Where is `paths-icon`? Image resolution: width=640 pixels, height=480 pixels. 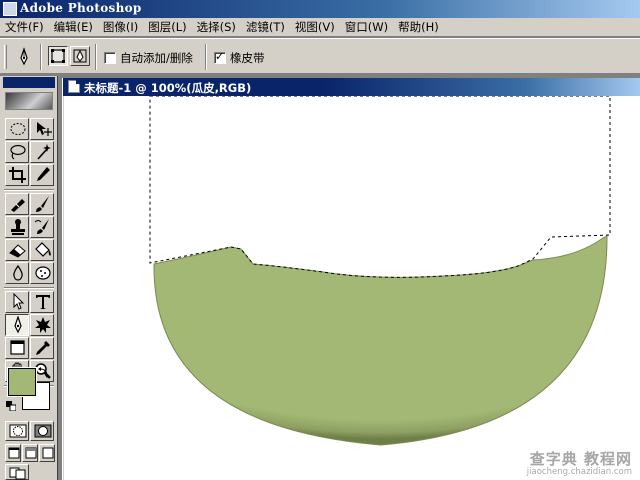 paths-icon is located at coordinates (80, 56).